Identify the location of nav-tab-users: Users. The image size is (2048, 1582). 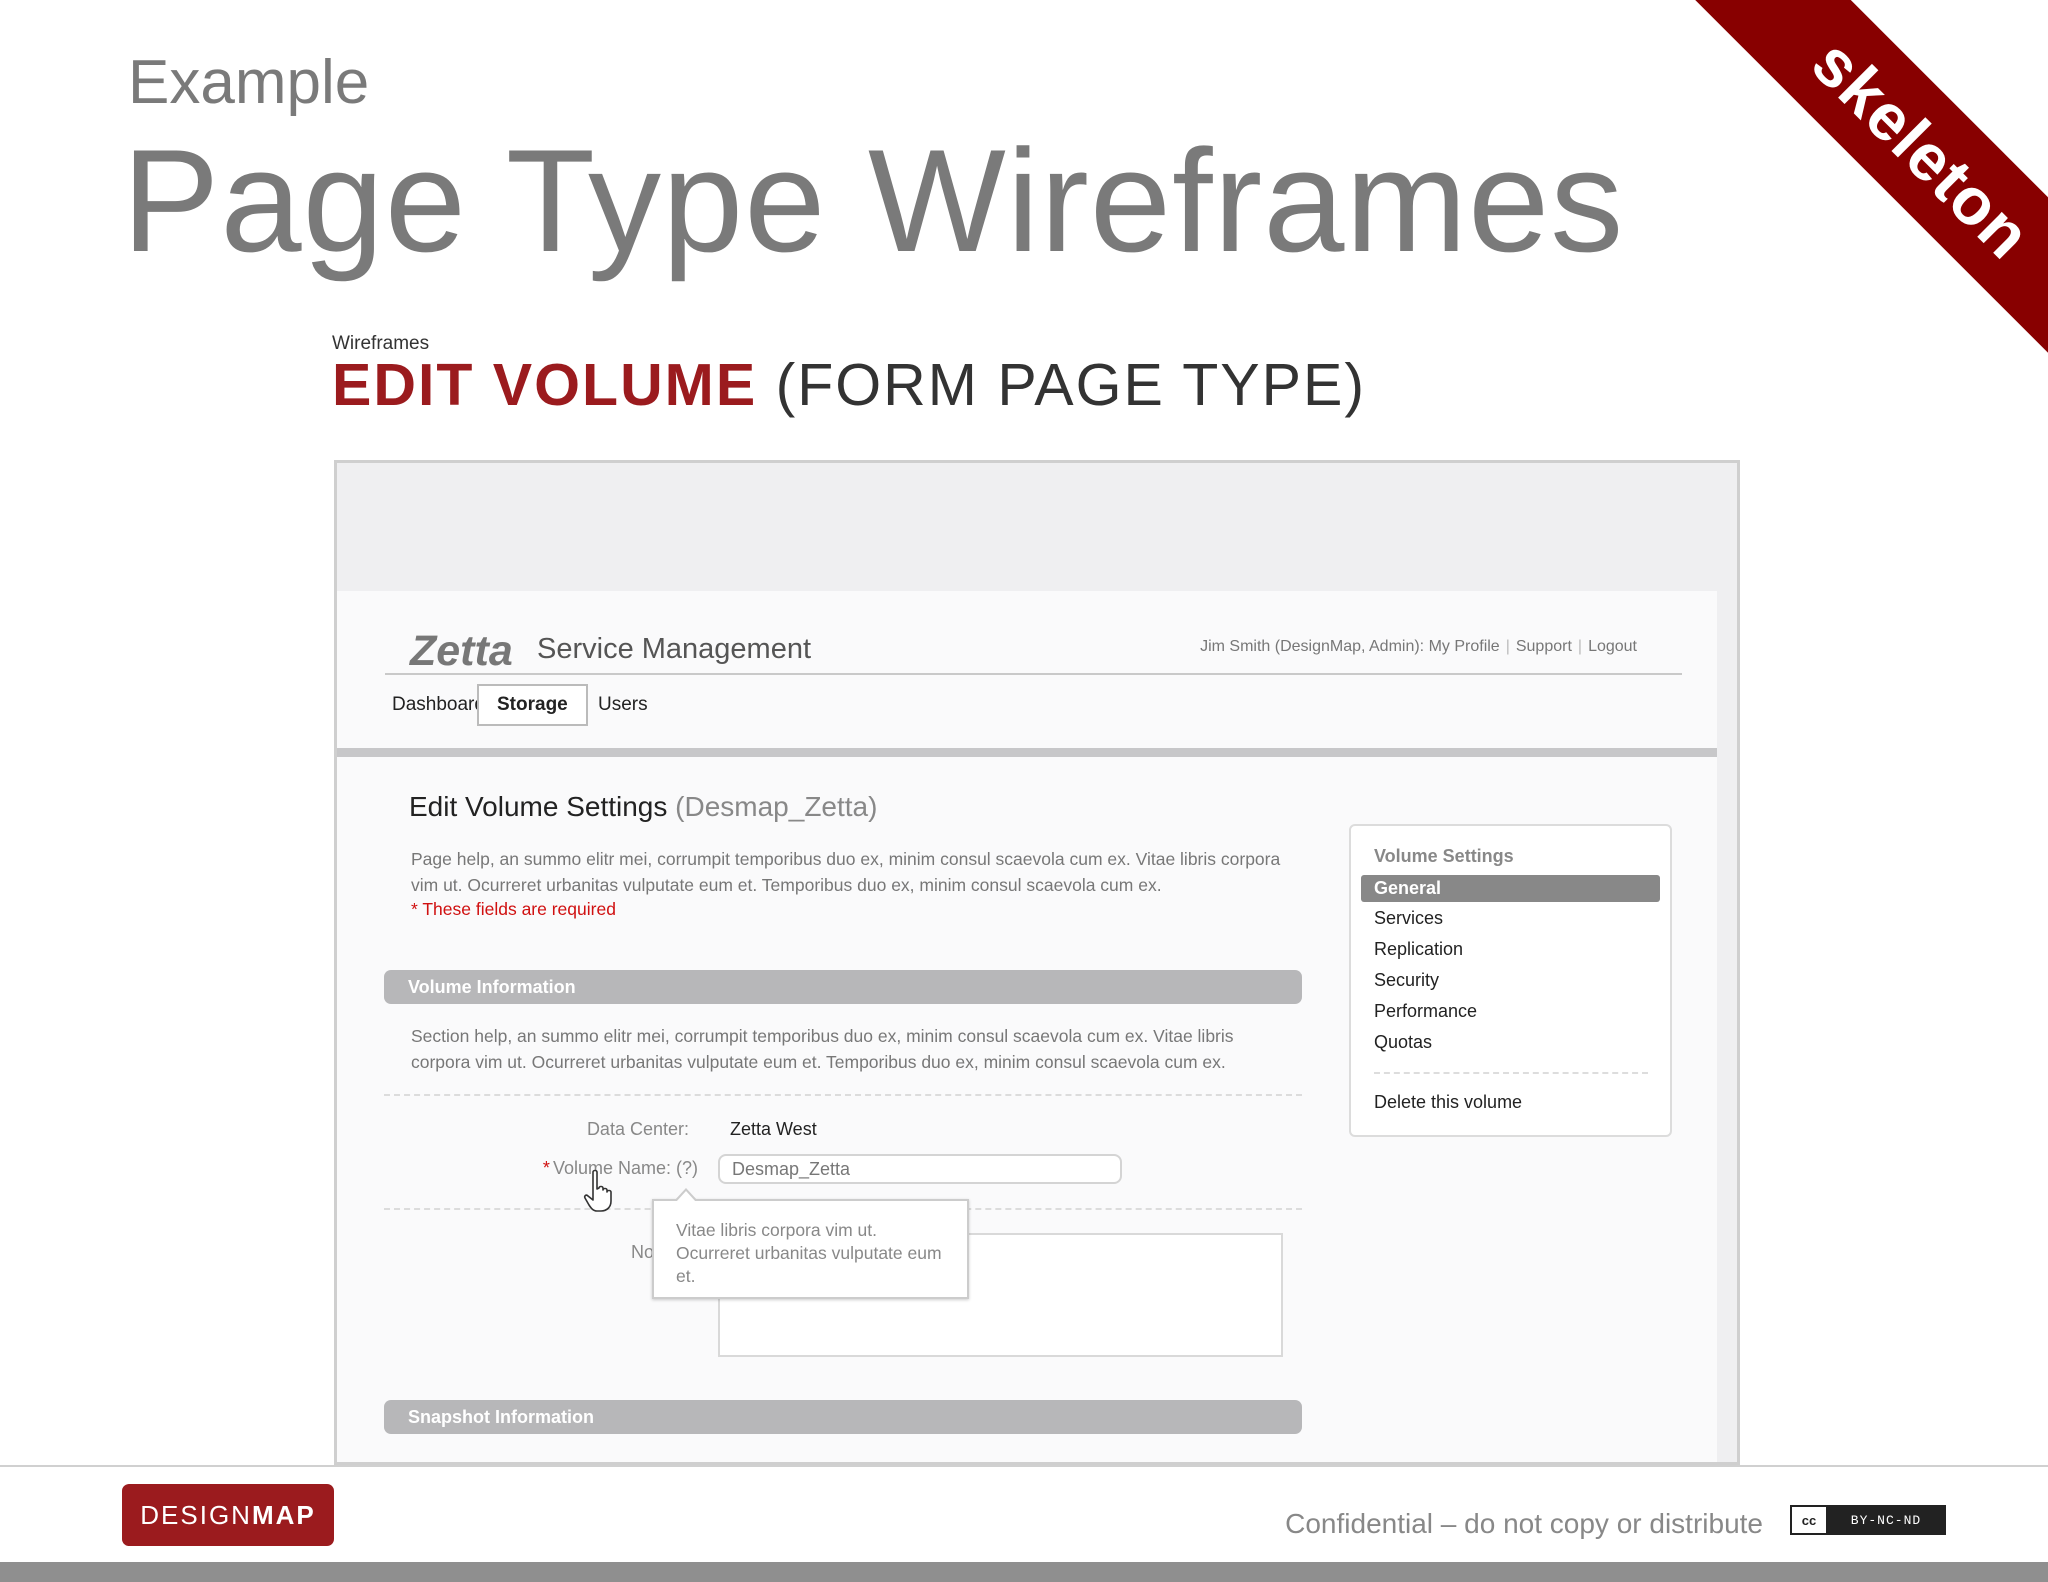
(623, 705).